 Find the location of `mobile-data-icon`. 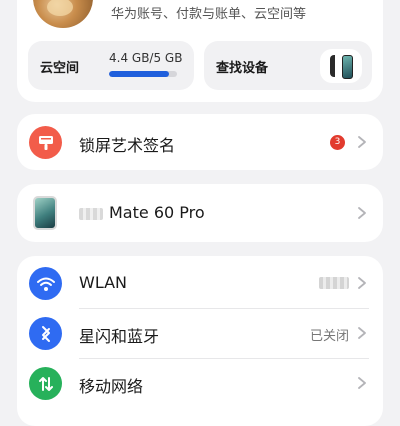

mobile-data-icon is located at coordinates (45, 383).